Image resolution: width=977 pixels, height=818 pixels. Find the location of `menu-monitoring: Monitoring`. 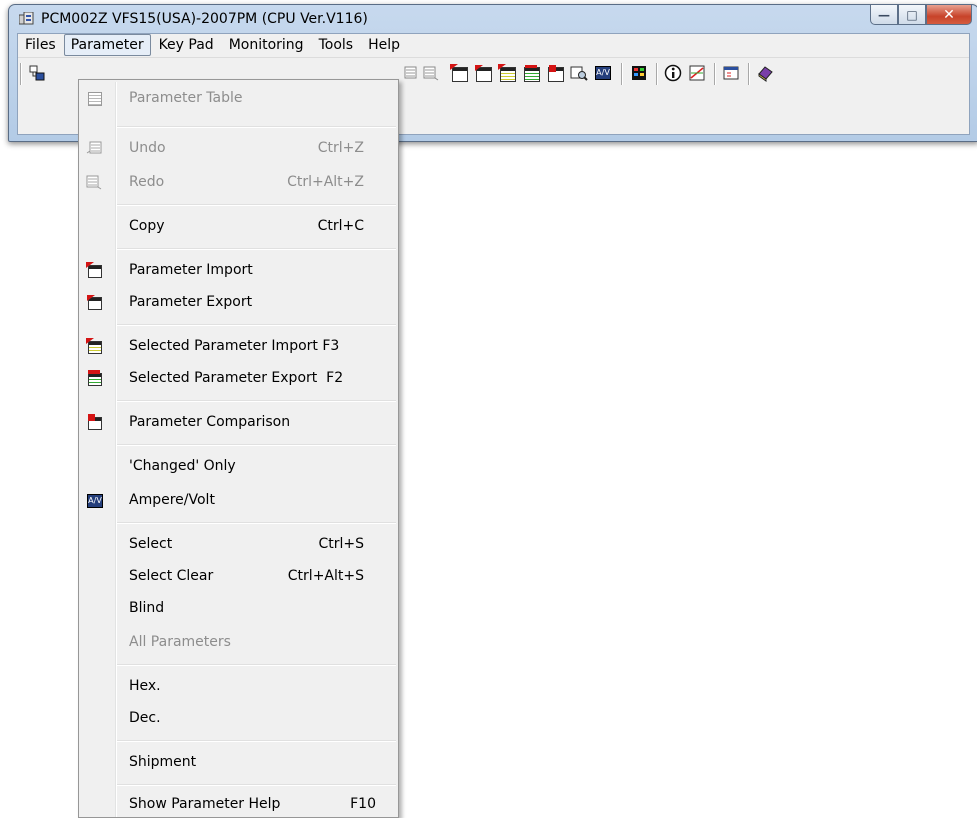

menu-monitoring: Monitoring is located at coordinates (266, 45).